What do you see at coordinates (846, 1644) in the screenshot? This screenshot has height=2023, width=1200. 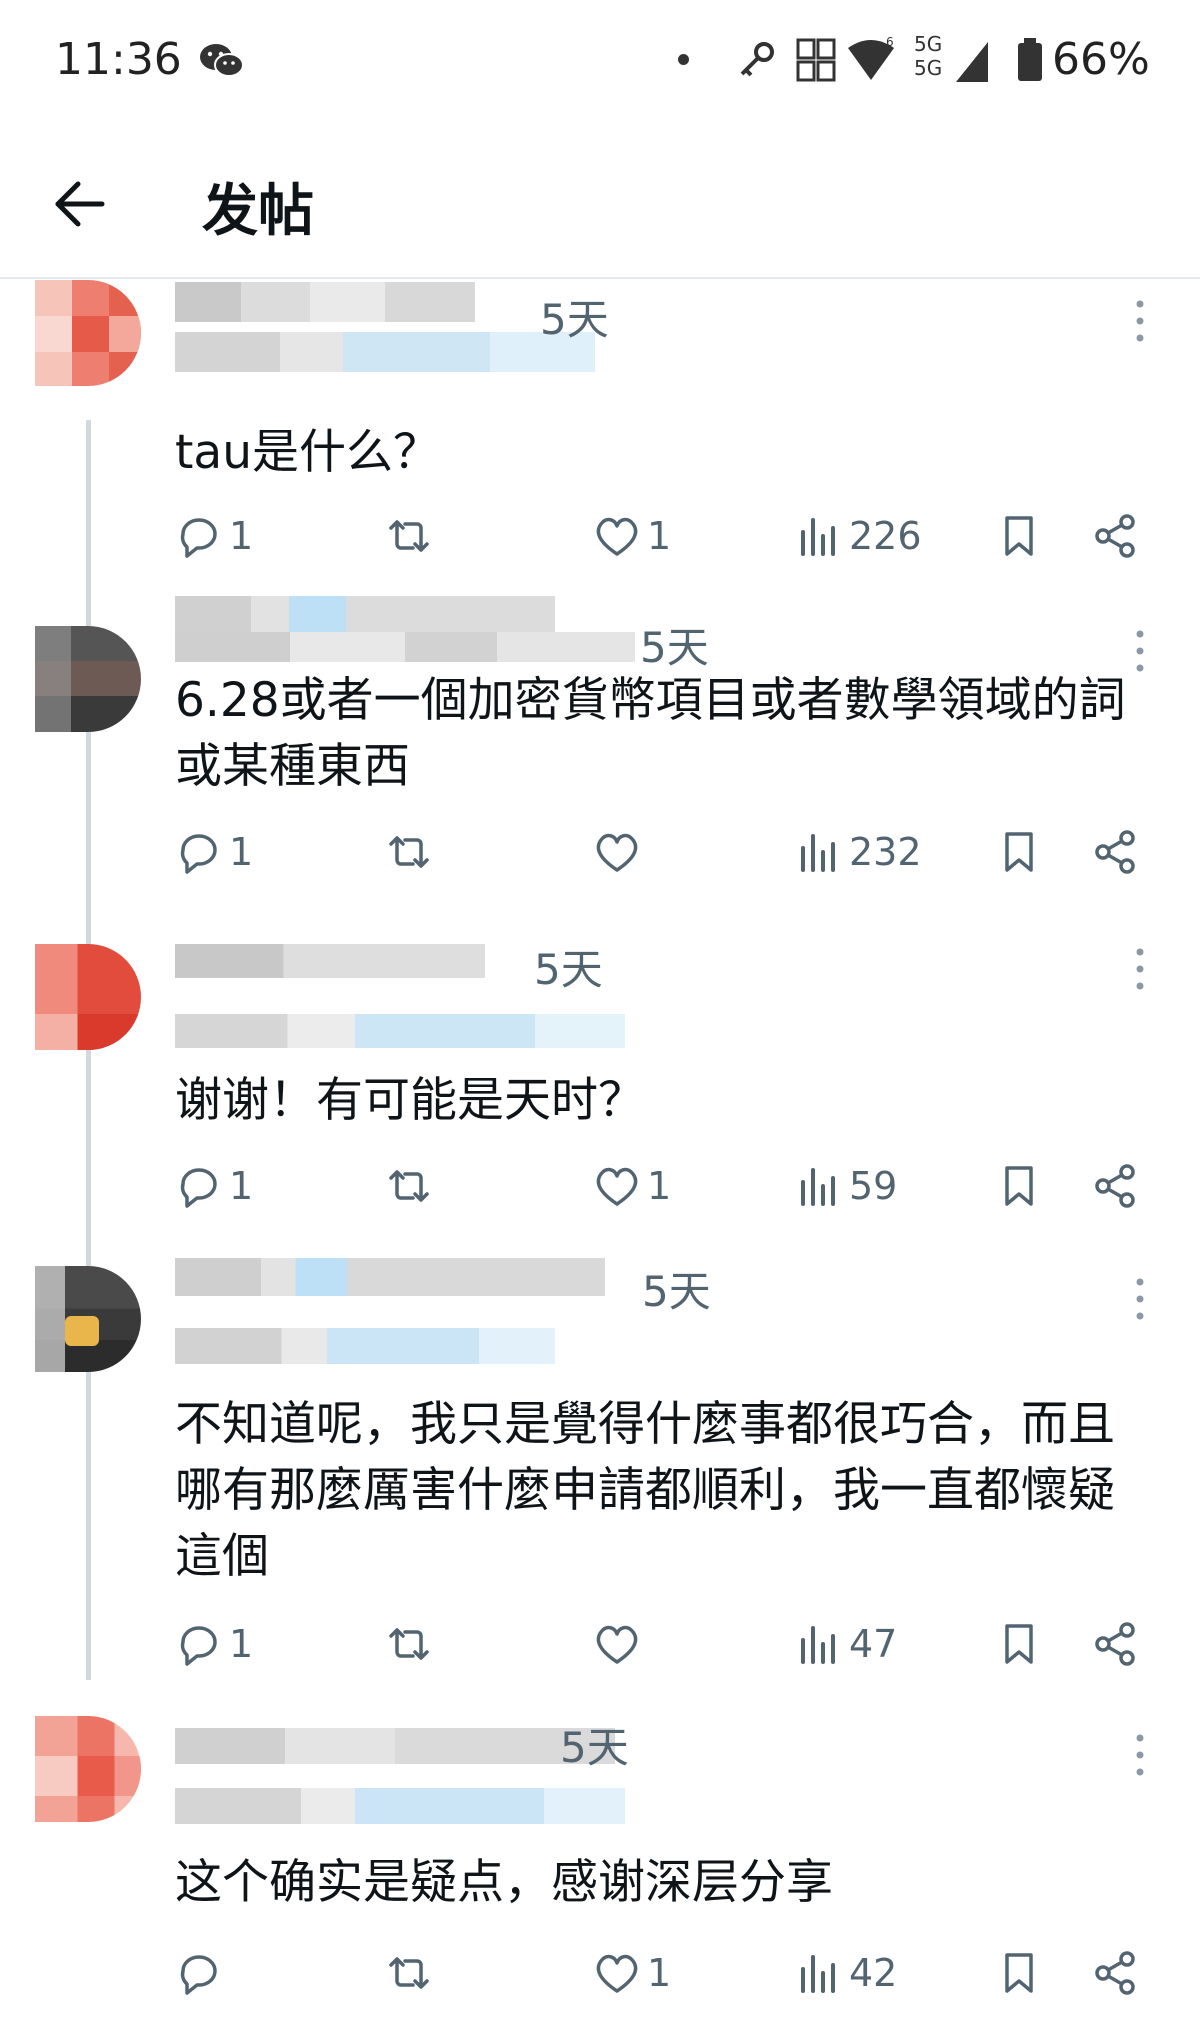 I see `views-button: 47` at bounding box center [846, 1644].